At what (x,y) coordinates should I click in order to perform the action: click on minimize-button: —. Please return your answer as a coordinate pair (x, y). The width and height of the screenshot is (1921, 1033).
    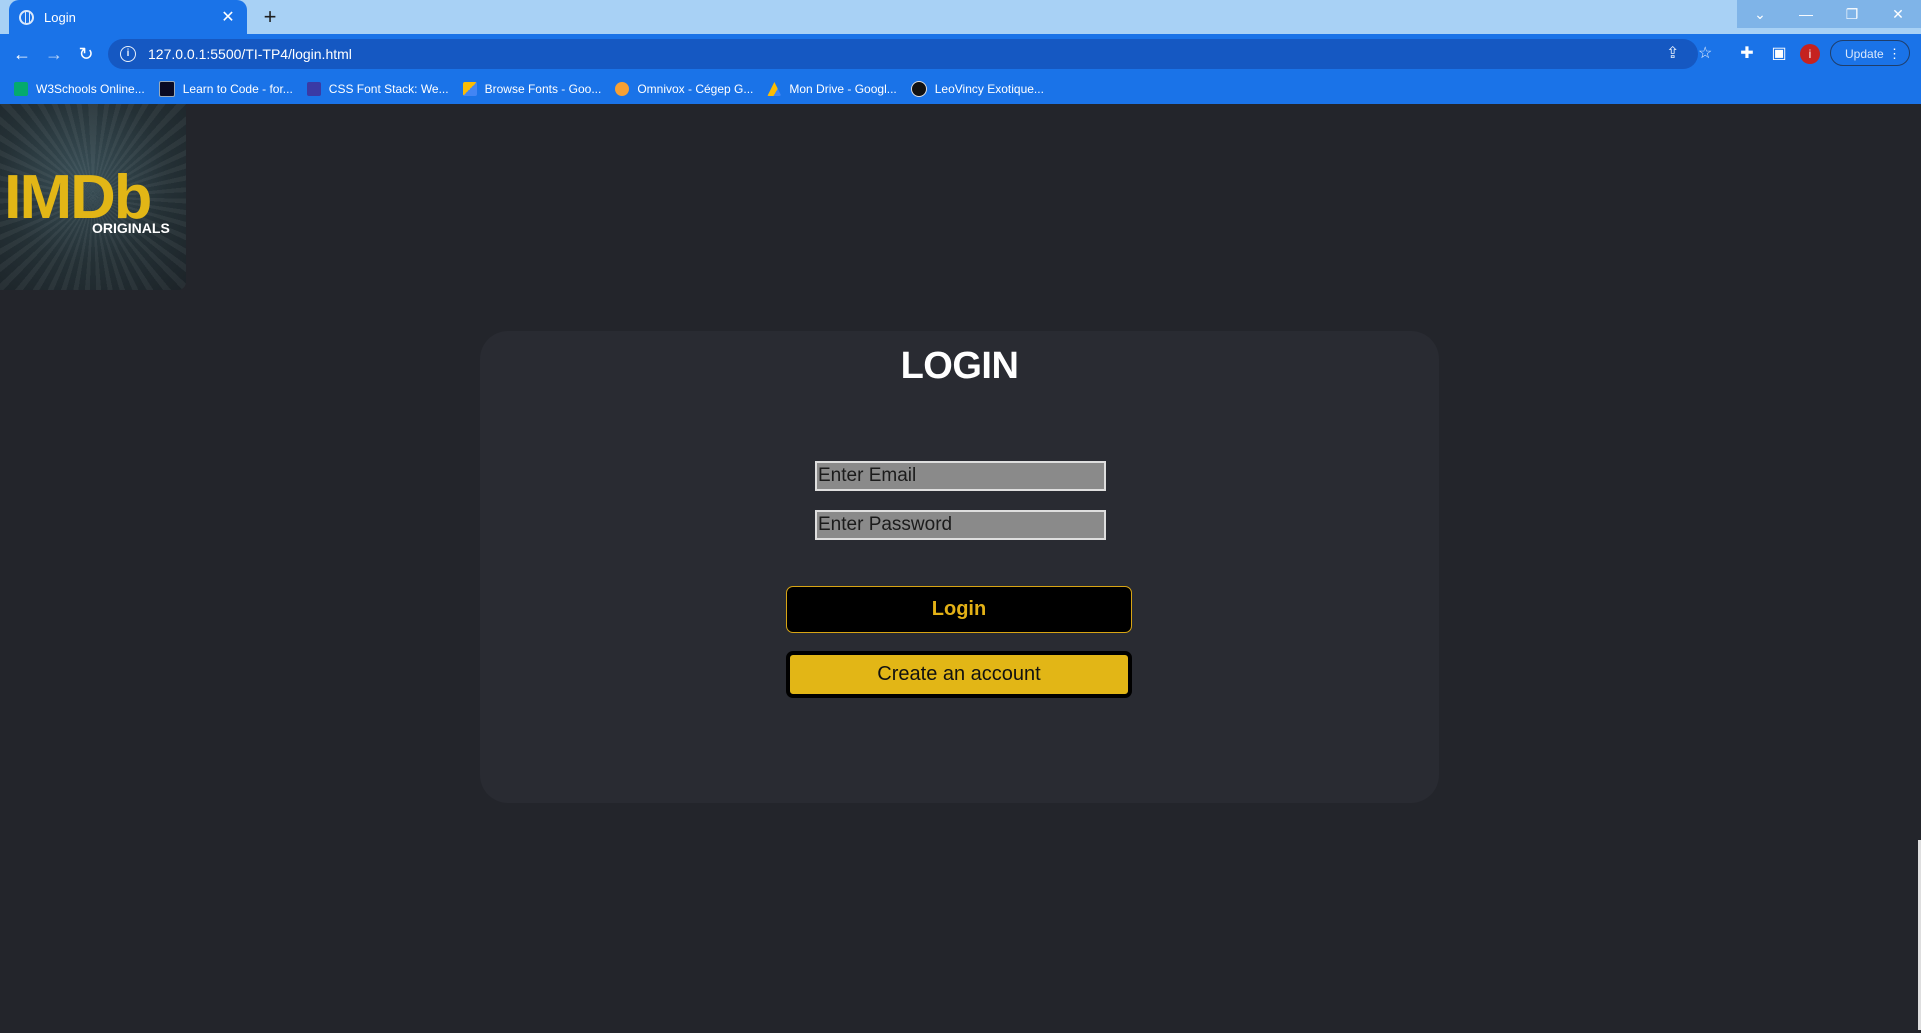
    Looking at the image, I should click on (1806, 14).